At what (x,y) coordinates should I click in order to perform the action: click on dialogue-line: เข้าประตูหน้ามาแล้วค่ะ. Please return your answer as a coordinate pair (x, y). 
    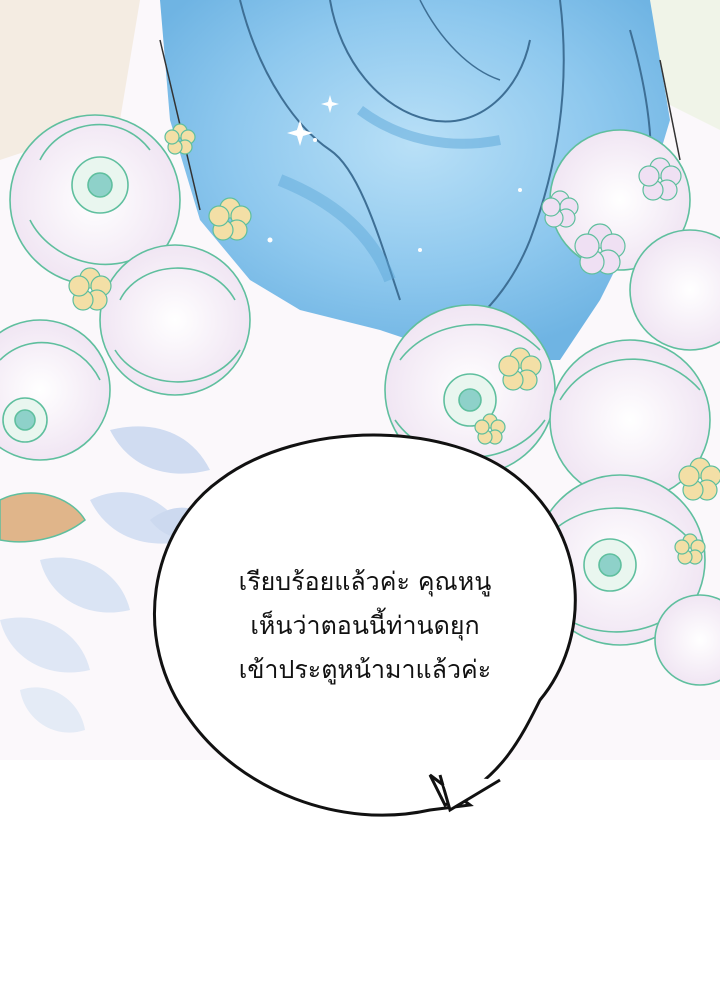
    Looking at the image, I should click on (365, 669).